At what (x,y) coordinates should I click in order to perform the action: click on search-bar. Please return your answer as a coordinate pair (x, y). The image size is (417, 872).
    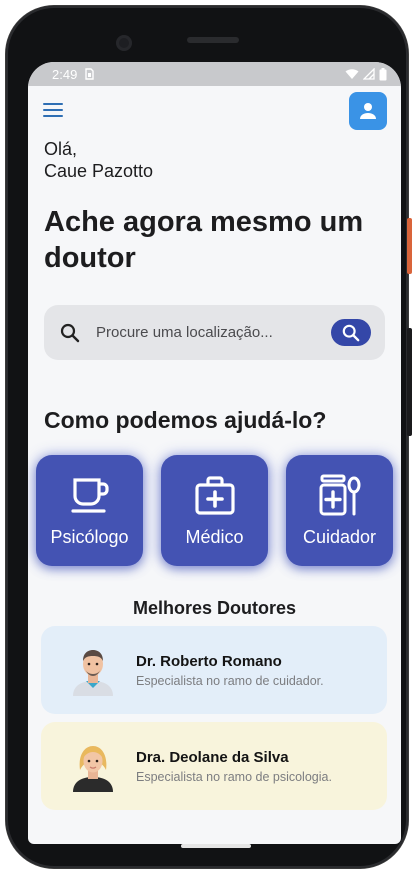
    Looking at the image, I should click on (214, 332).